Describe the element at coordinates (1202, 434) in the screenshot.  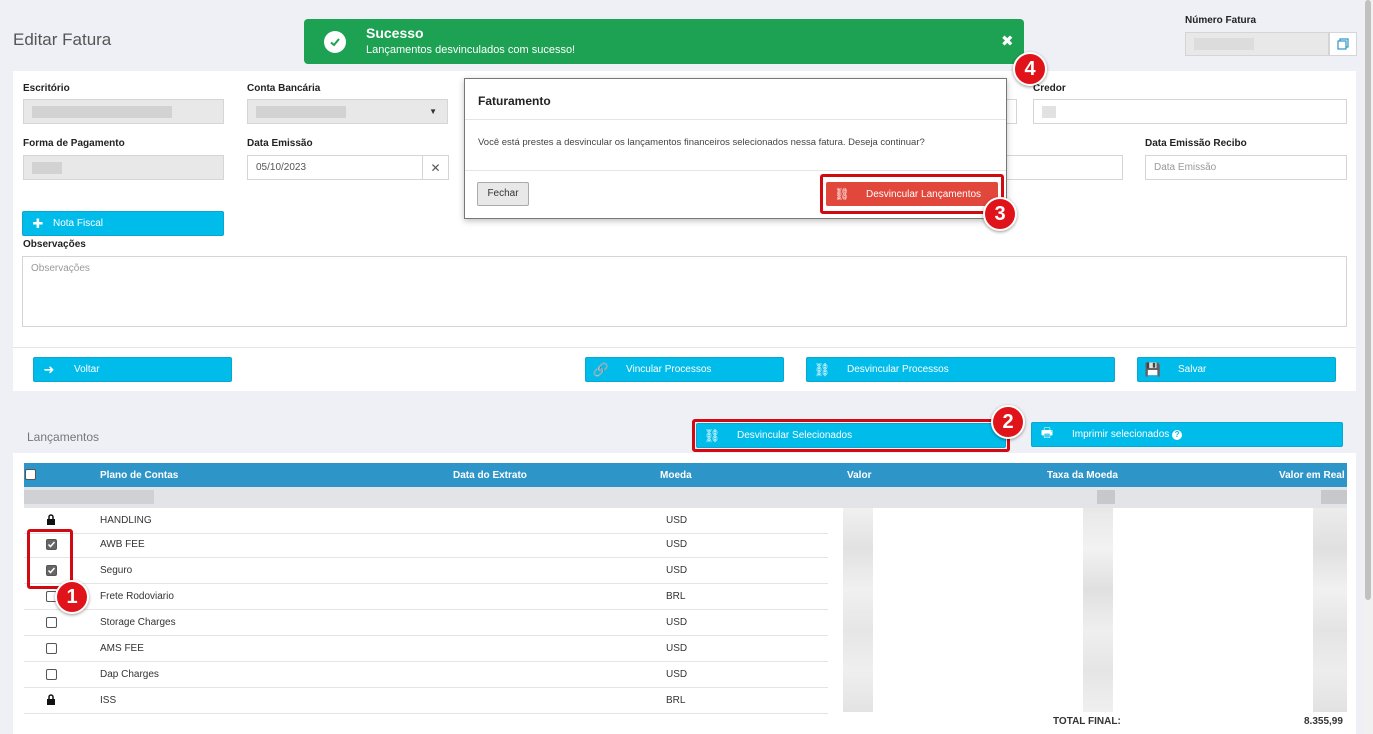
I see `imprimir-label: Imprimir selecionados ?` at that location.